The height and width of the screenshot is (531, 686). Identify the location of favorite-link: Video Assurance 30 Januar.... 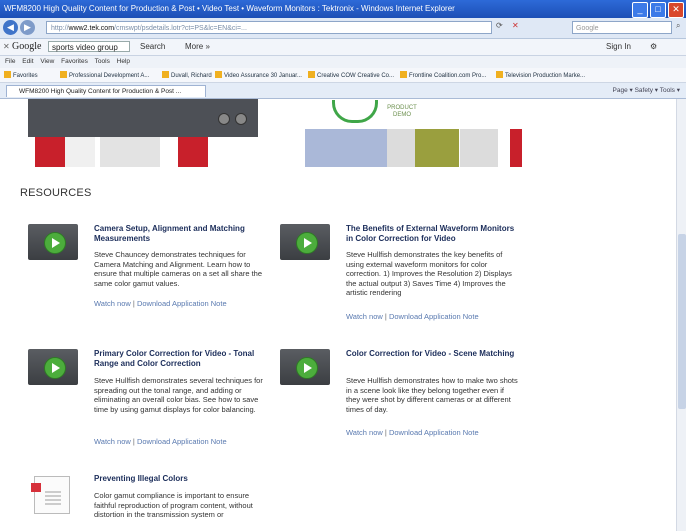
(258, 75).